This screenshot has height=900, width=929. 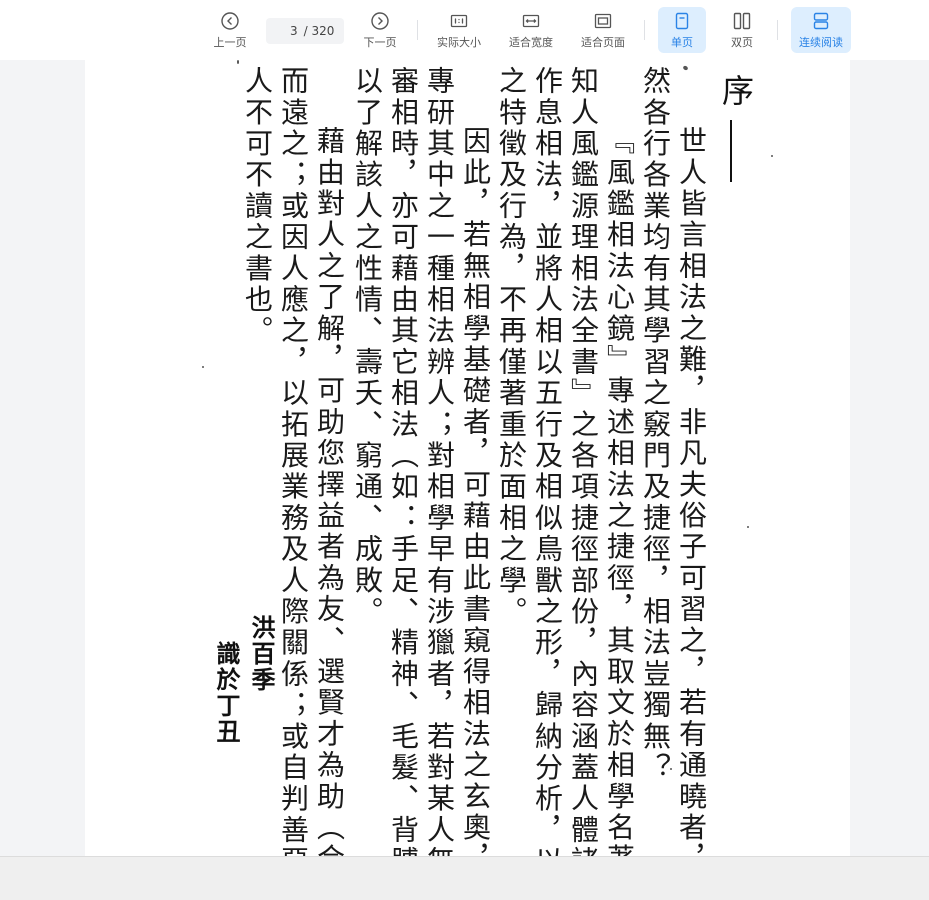 What do you see at coordinates (261, 654) in the screenshot?
I see `signature-name: 洪百季` at bounding box center [261, 654].